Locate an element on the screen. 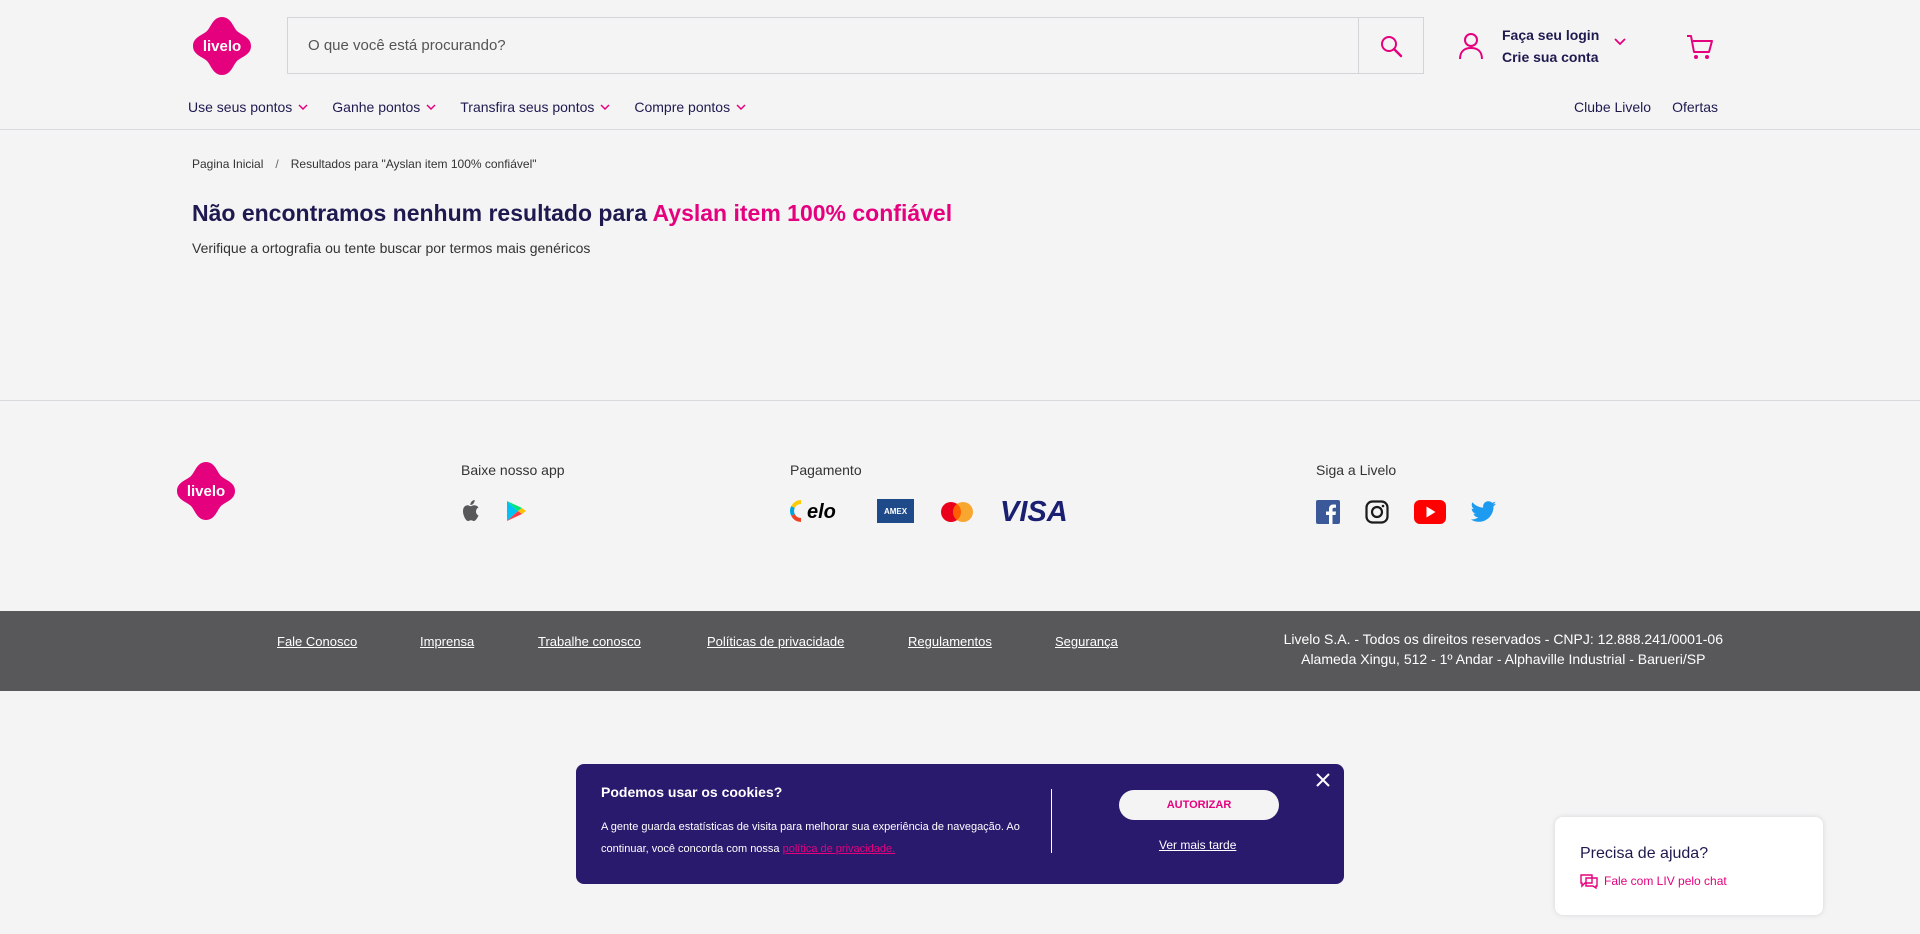  amex-logo: AMEX is located at coordinates (895, 511).